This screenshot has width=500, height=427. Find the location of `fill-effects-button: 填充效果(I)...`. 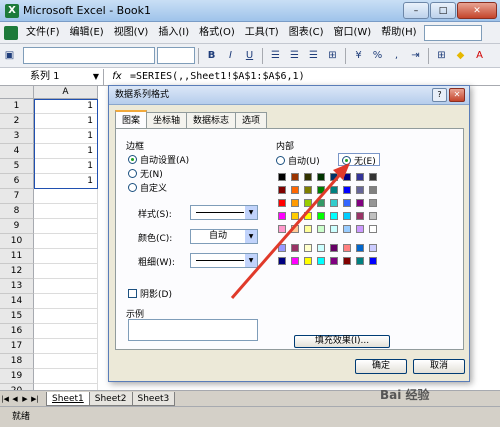

fill-effects-button: 填充效果(I)... is located at coordinates (342, 341).